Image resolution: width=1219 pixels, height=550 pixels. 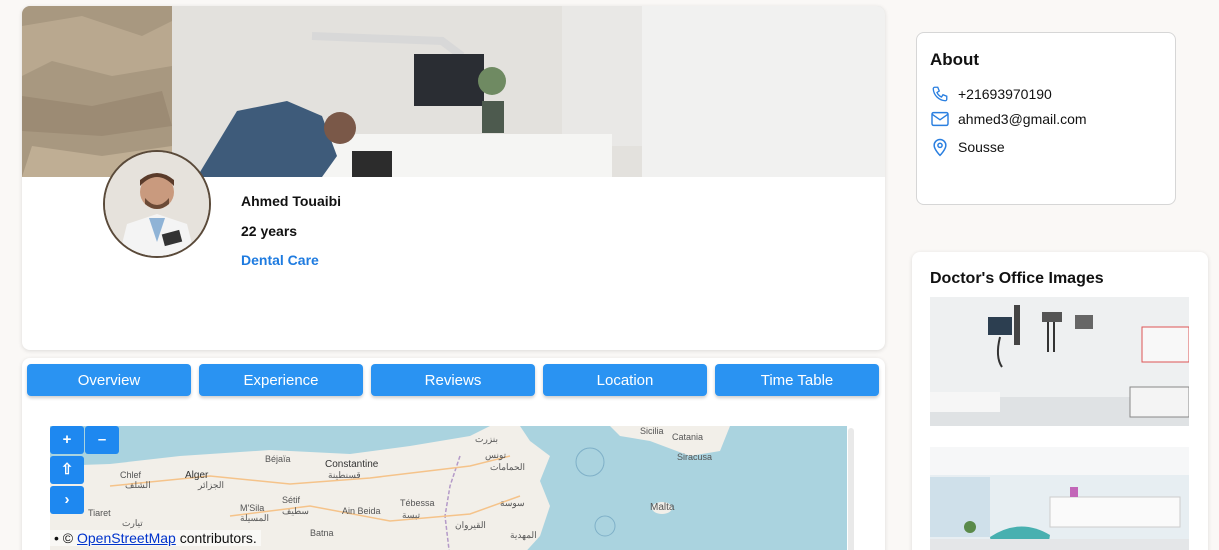 I want to click on location-row: Sousse, so click(x=967, y=147).